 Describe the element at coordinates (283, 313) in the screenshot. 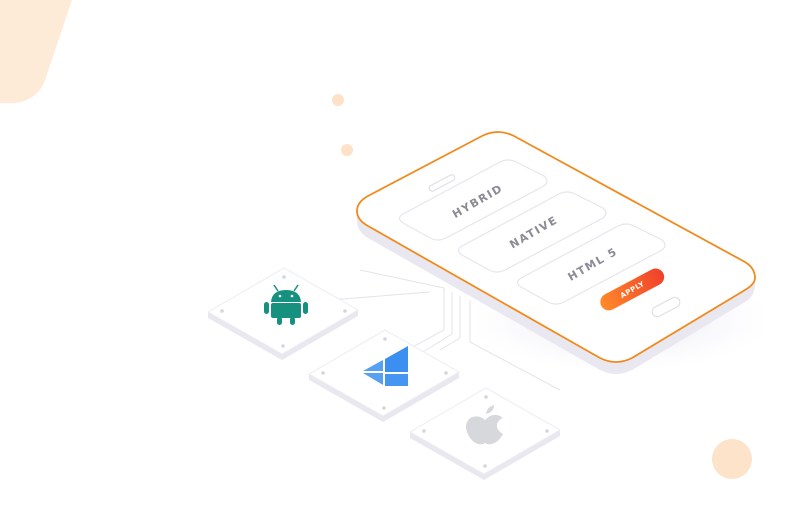

I see `platform-tile-android` at that location.